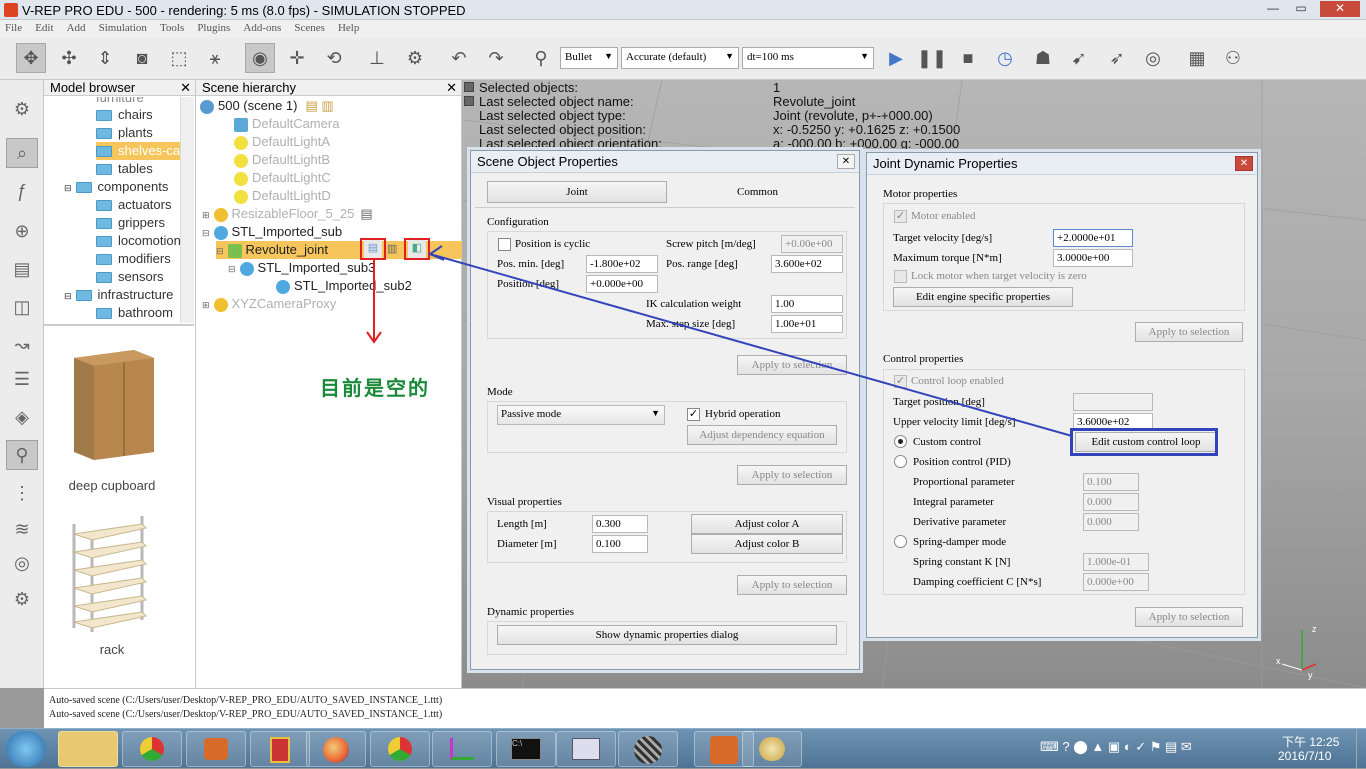  What do you see at coordinates (377, 58) in the screenshot?
I see `assemble-icon: ⊥` at bounding box center [377, 58].